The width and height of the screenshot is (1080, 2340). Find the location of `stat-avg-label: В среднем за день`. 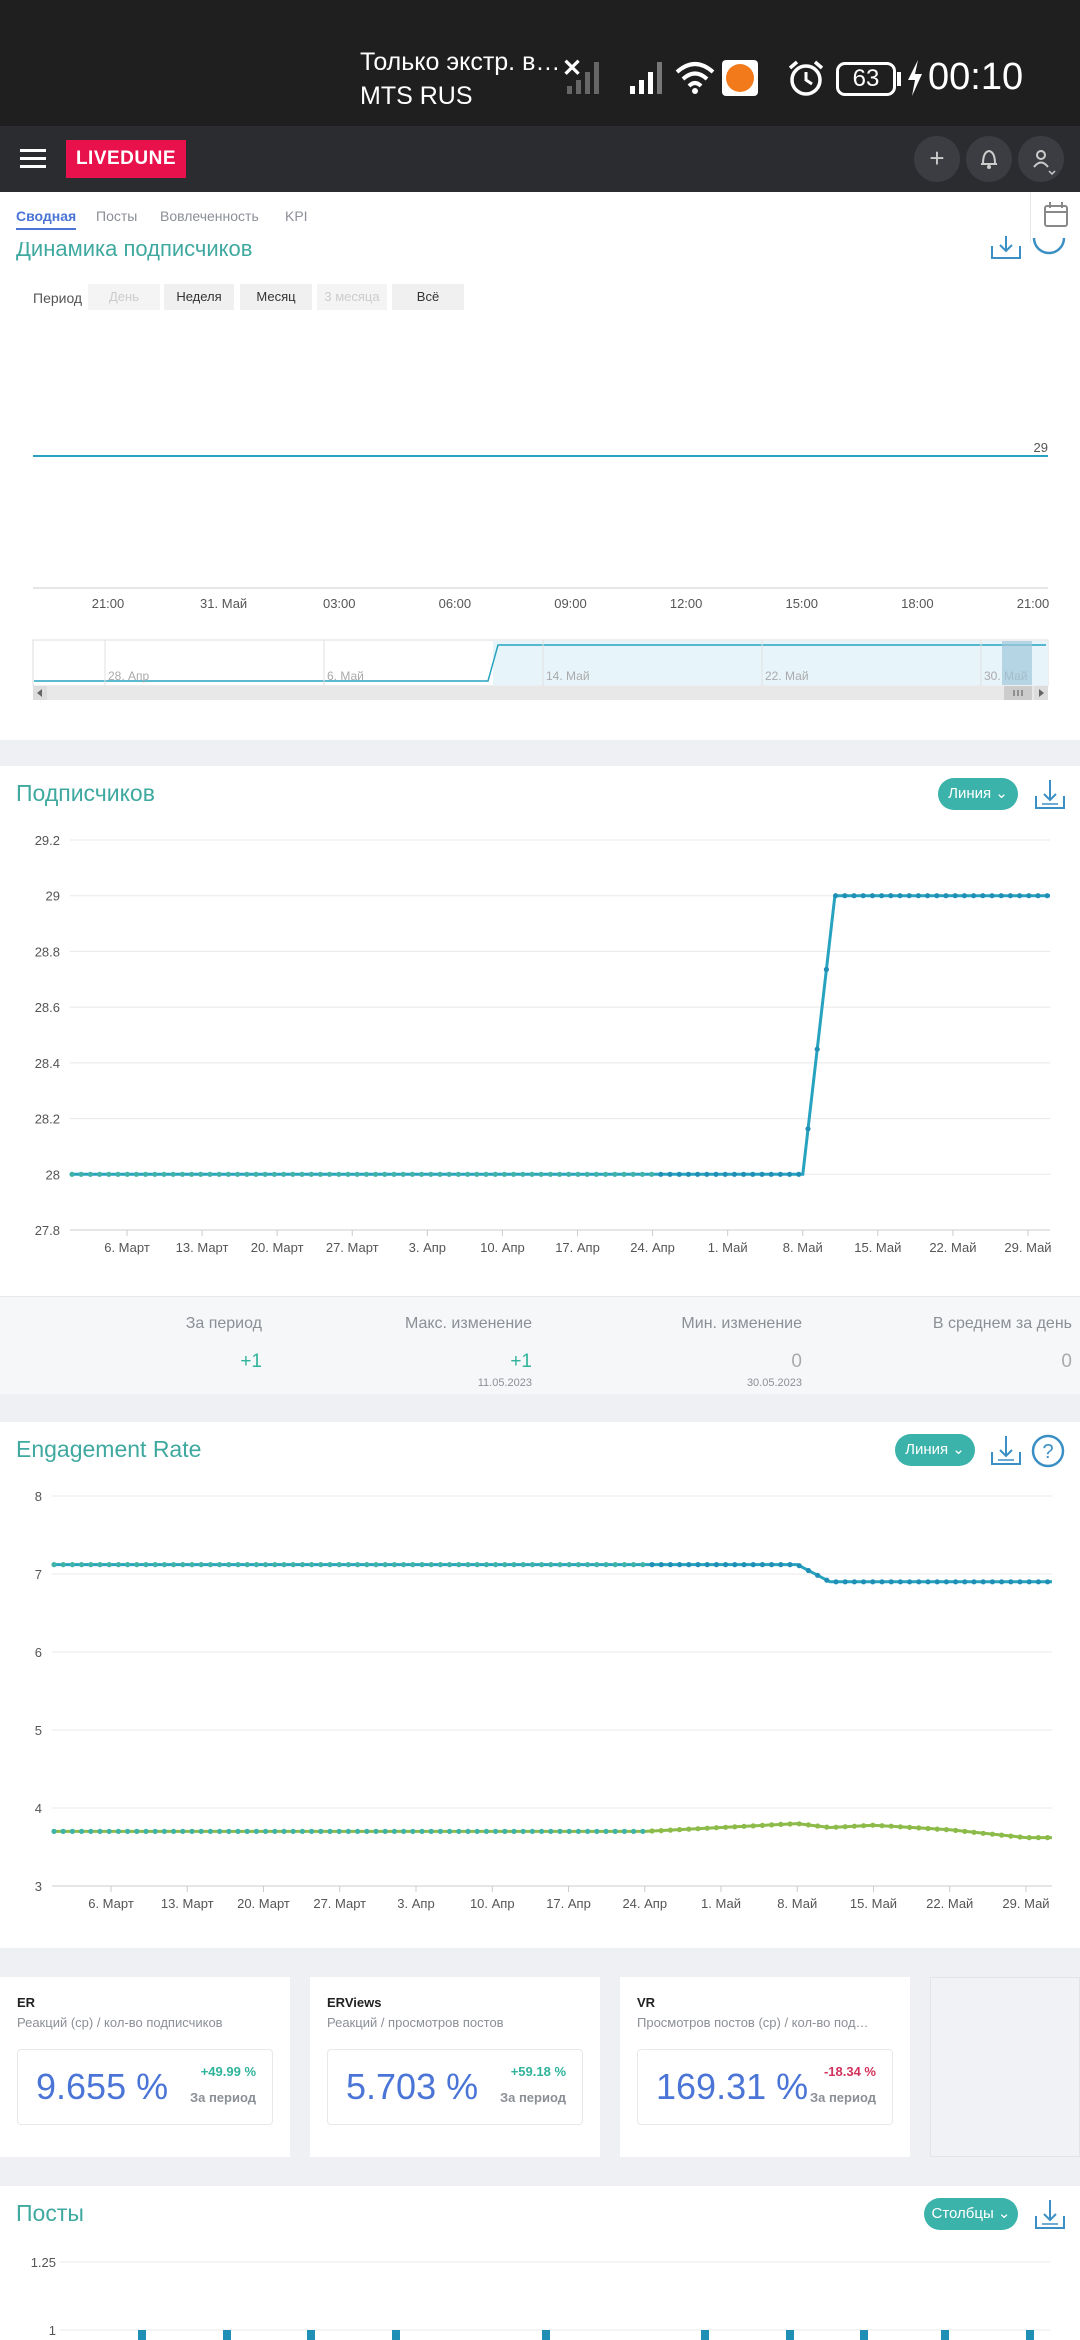

stat-avg-label: В среднем за день is located at coordinates (1002, 1323).